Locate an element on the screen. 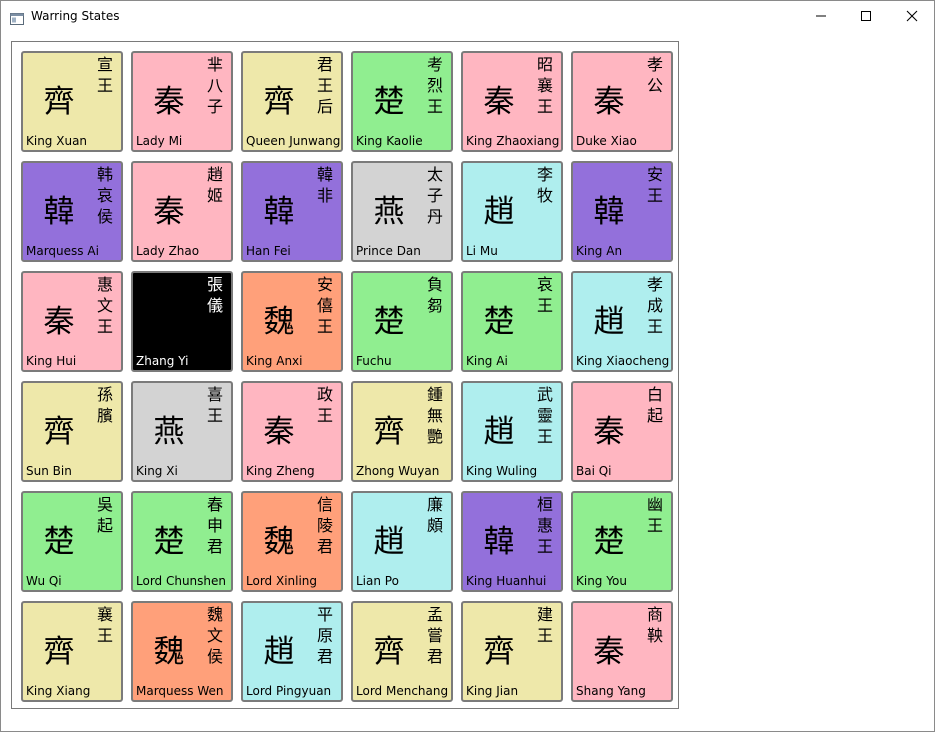 The width and height of the screenshot is (935, 732). english-name: King Kaolie is located at coordinates (389, 141).